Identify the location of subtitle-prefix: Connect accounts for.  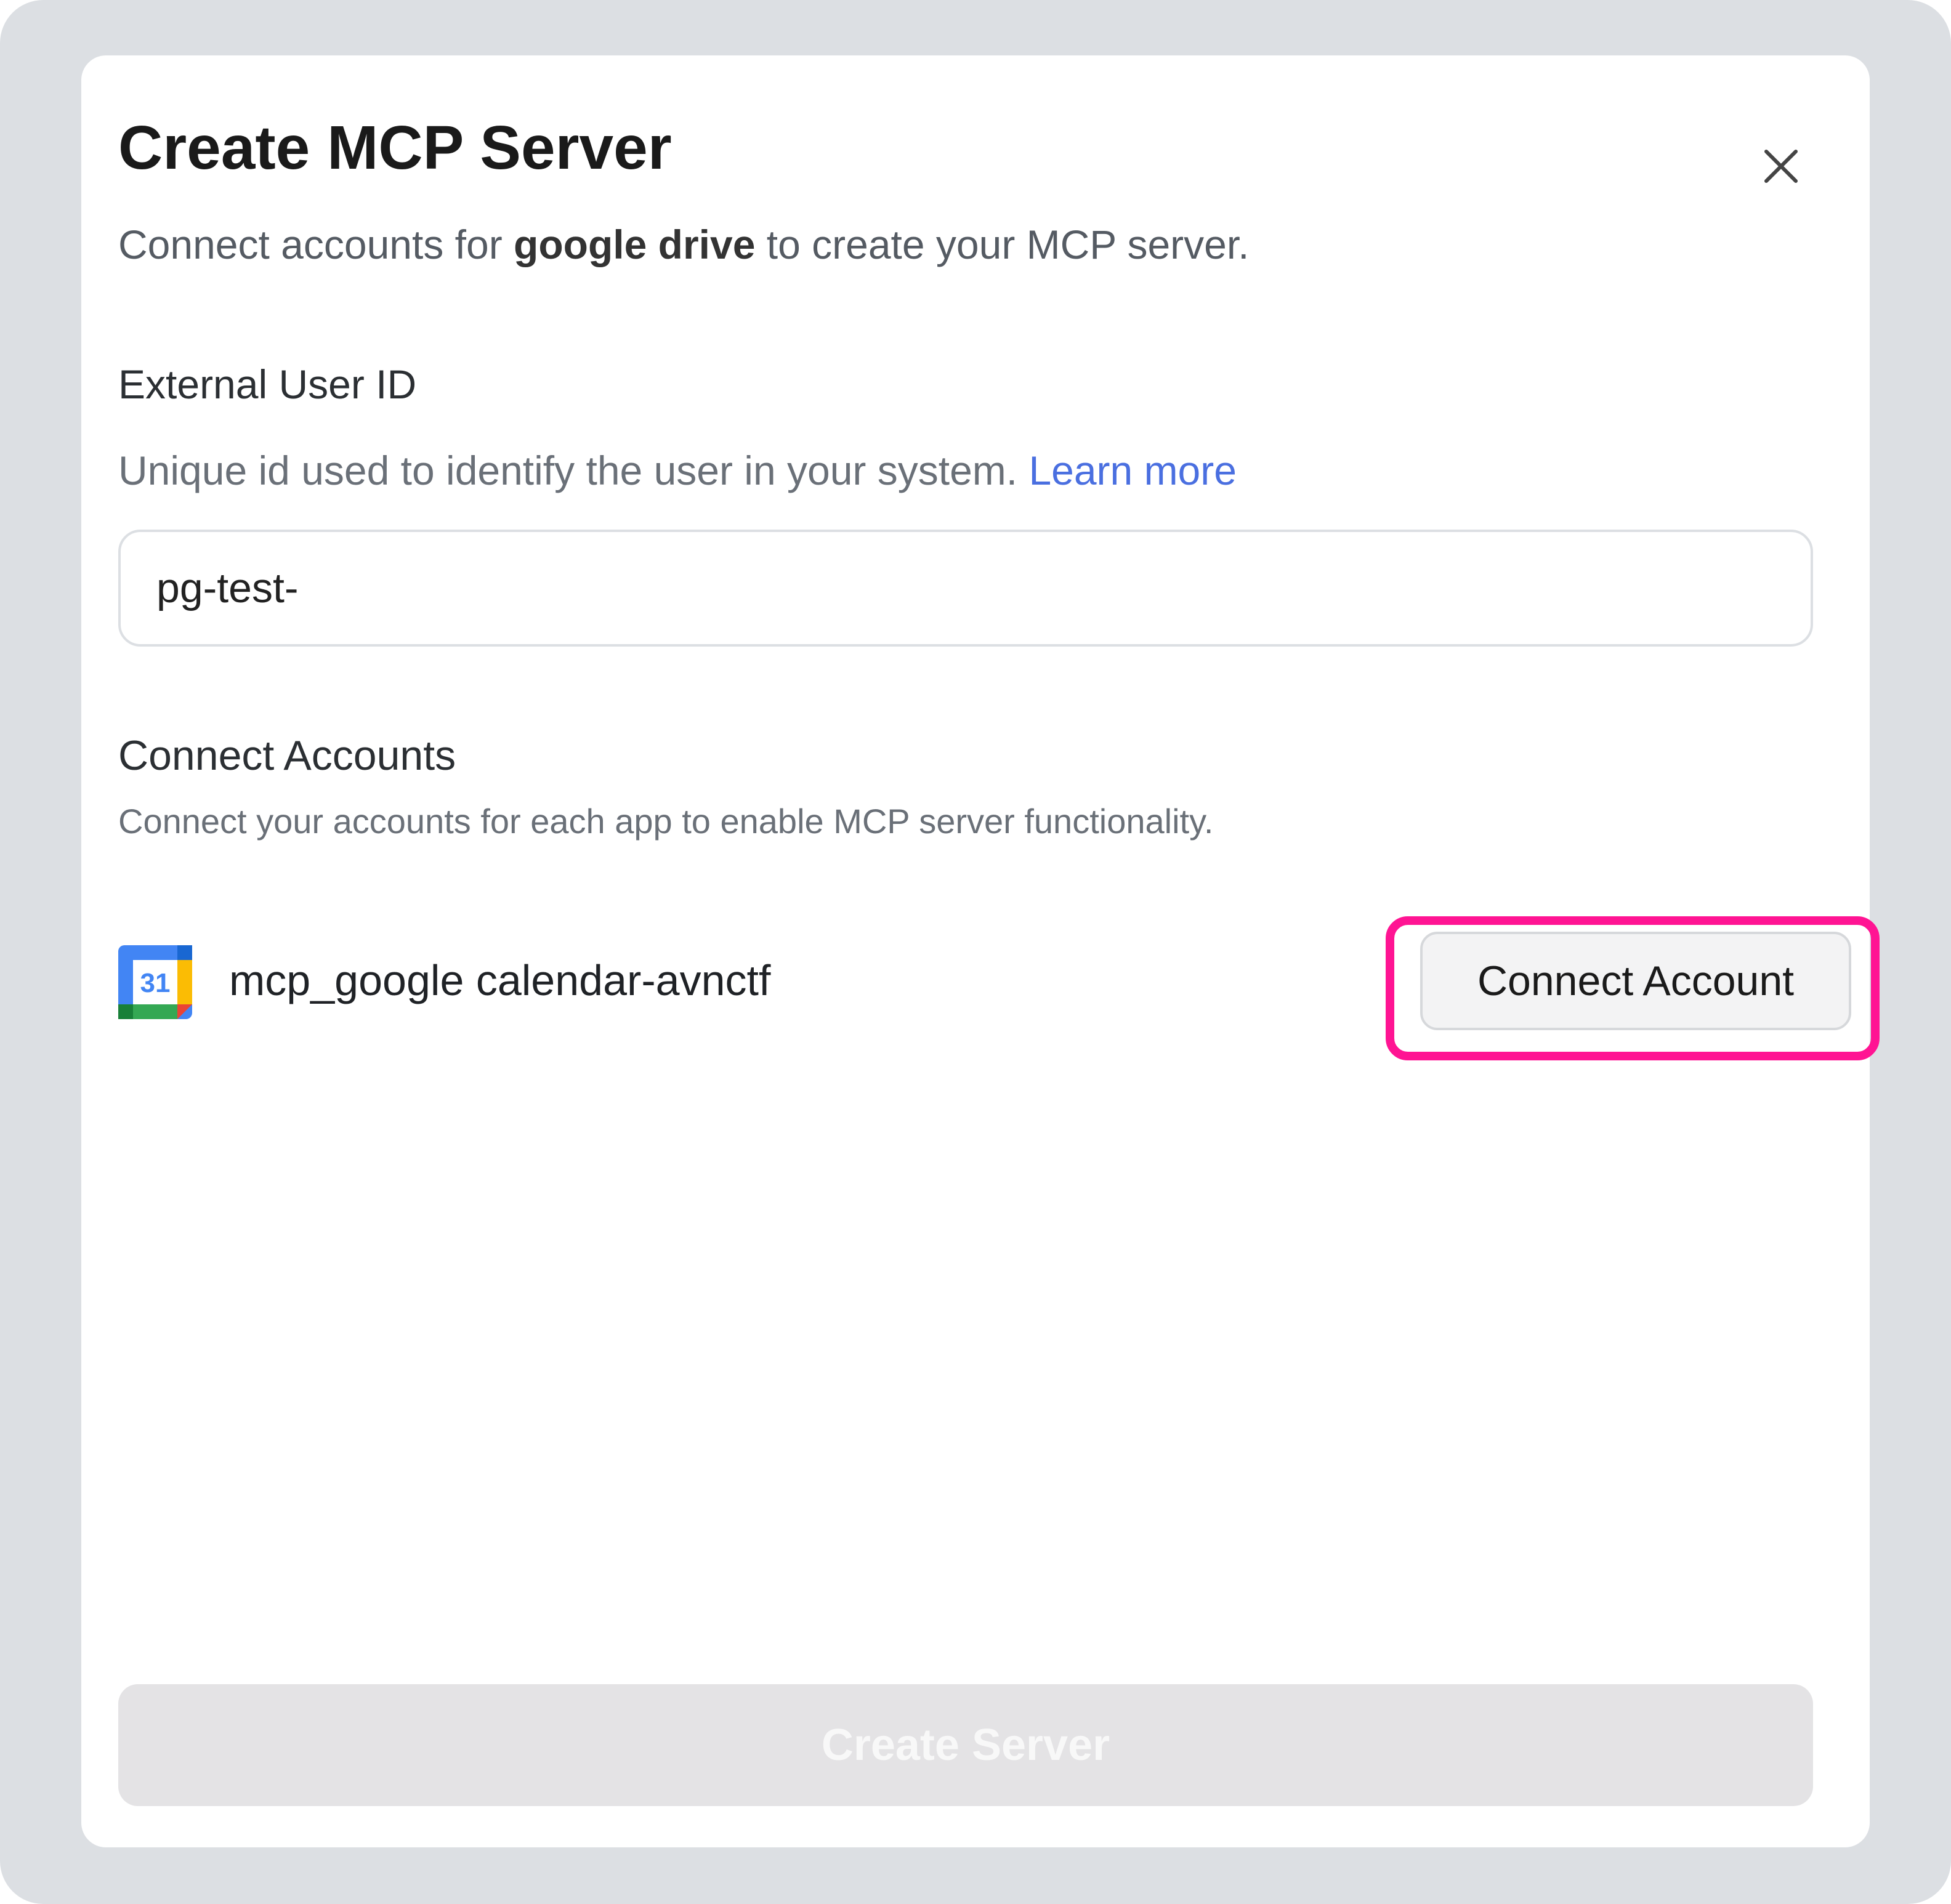
(316, 244).